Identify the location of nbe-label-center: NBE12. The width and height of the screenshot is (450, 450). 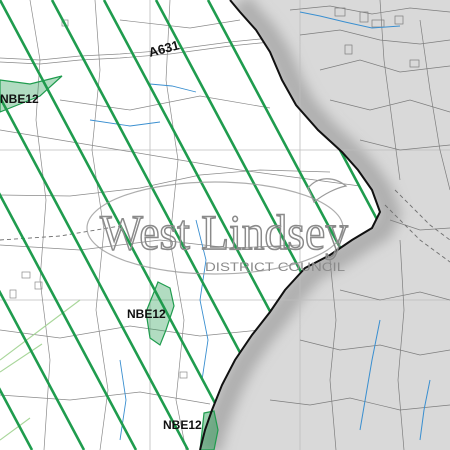
(146, 314).